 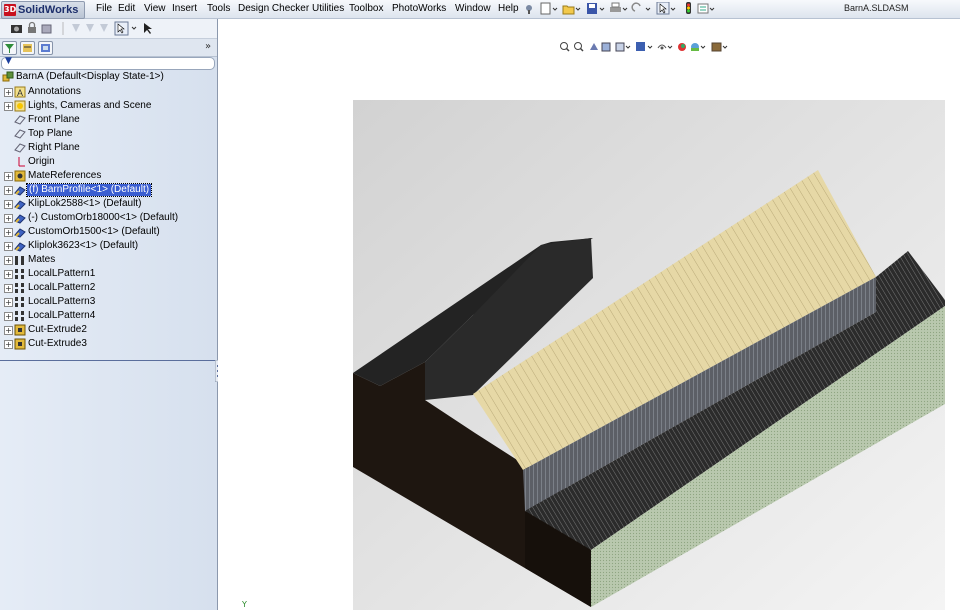 I want to click on menu-edit: Edit, so click(x=126, y=8).